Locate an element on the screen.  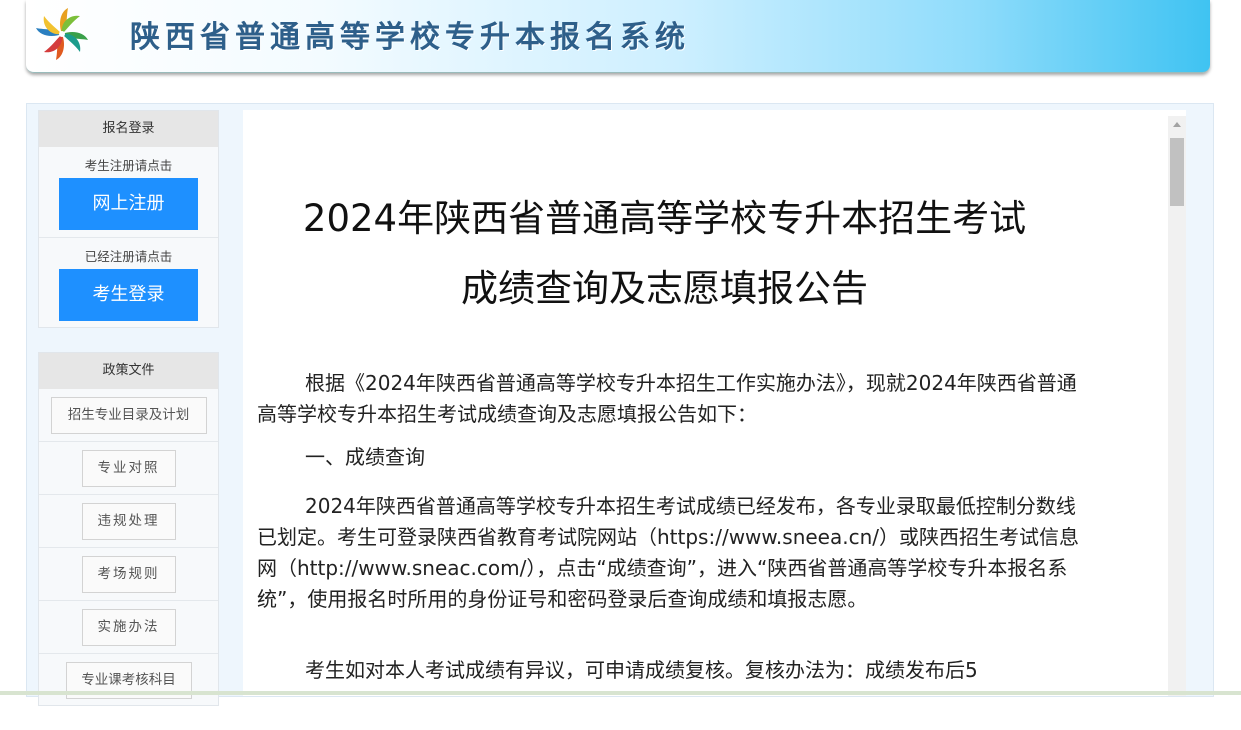
login-hint: 已经注册请点击 is located at coordinates (128, 256).